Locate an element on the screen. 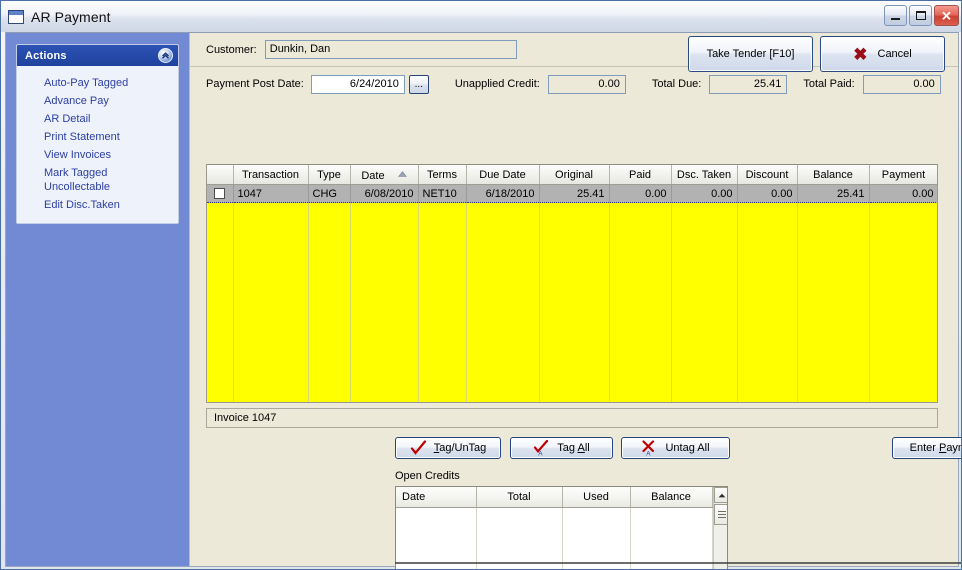  red-x-all-icon: A is located at coordinates (649, 448).